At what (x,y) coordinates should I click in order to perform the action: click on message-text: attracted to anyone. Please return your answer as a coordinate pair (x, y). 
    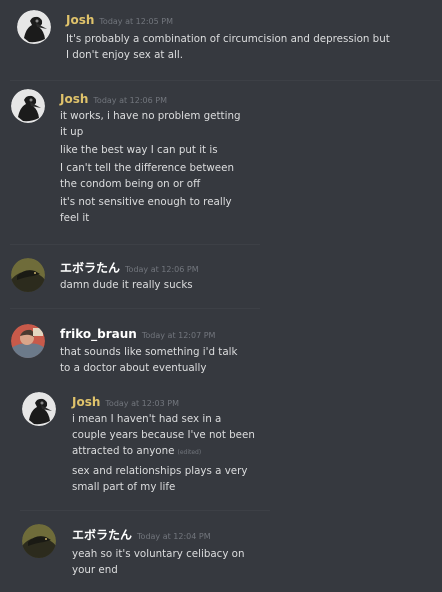
    Looking at the image, I should click on (123, 451).